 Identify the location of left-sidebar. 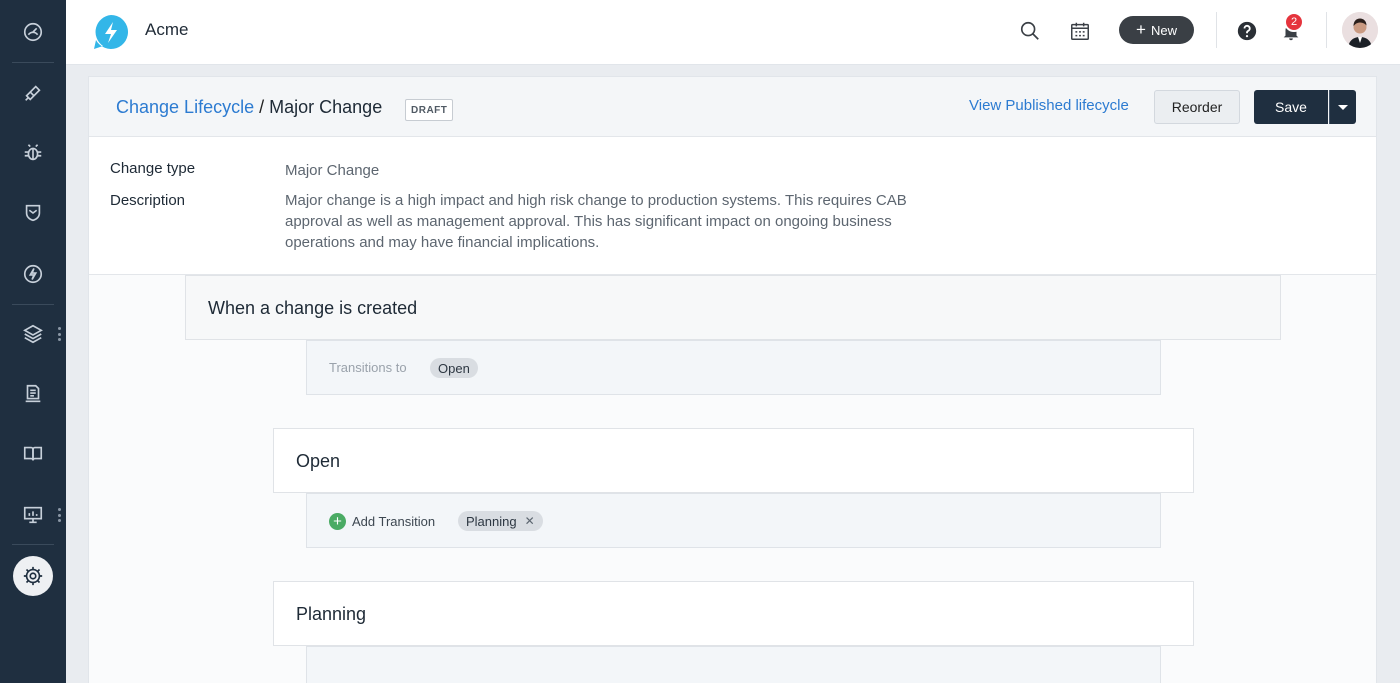
(33, 341).